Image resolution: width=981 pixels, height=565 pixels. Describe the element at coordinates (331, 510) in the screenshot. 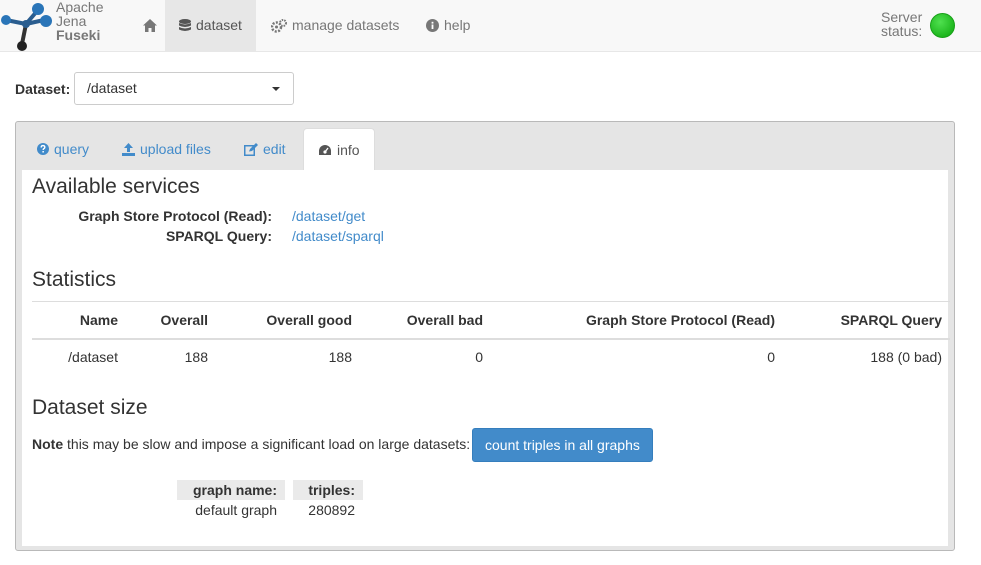

I see `triples-cell: 280892` at that location.